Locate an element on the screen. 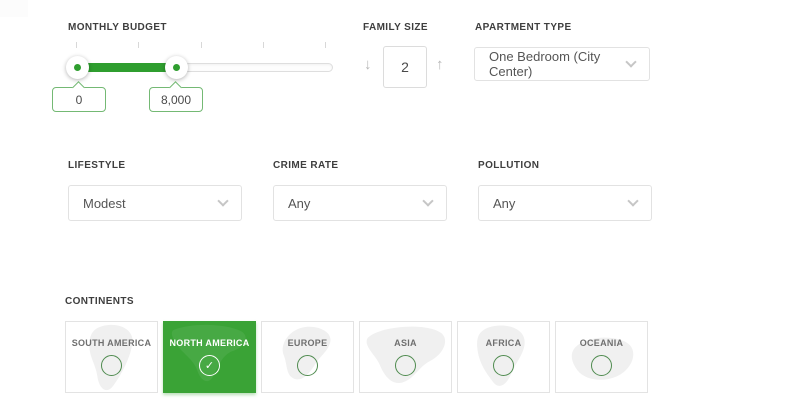 The image size is (800, 416). family-size-input: 2 is located at coordinates (405, 67).